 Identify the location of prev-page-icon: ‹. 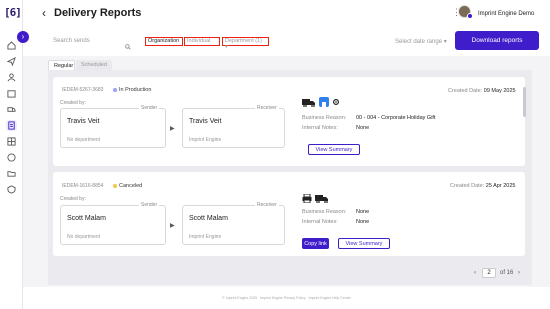
(475, 273).